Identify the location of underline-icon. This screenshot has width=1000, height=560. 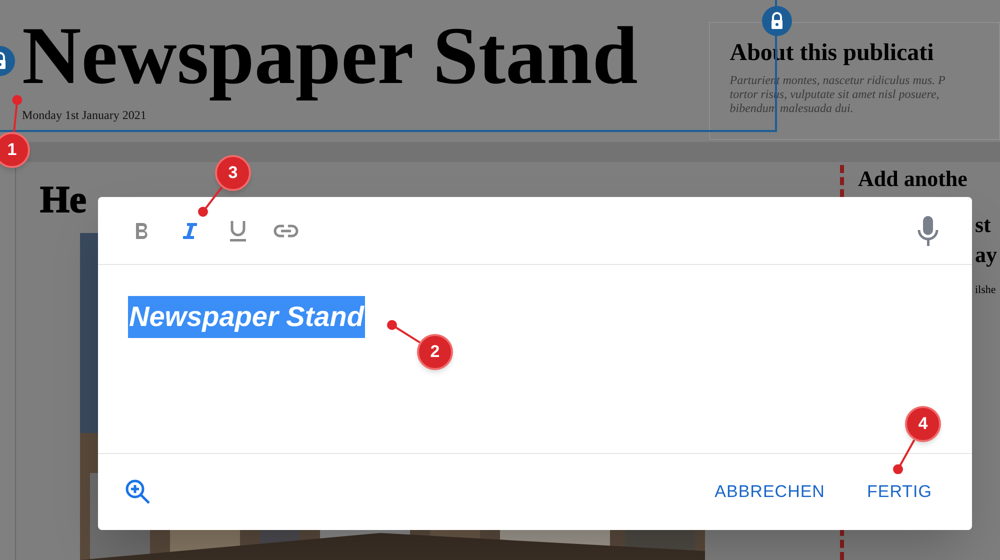
(238, 231).